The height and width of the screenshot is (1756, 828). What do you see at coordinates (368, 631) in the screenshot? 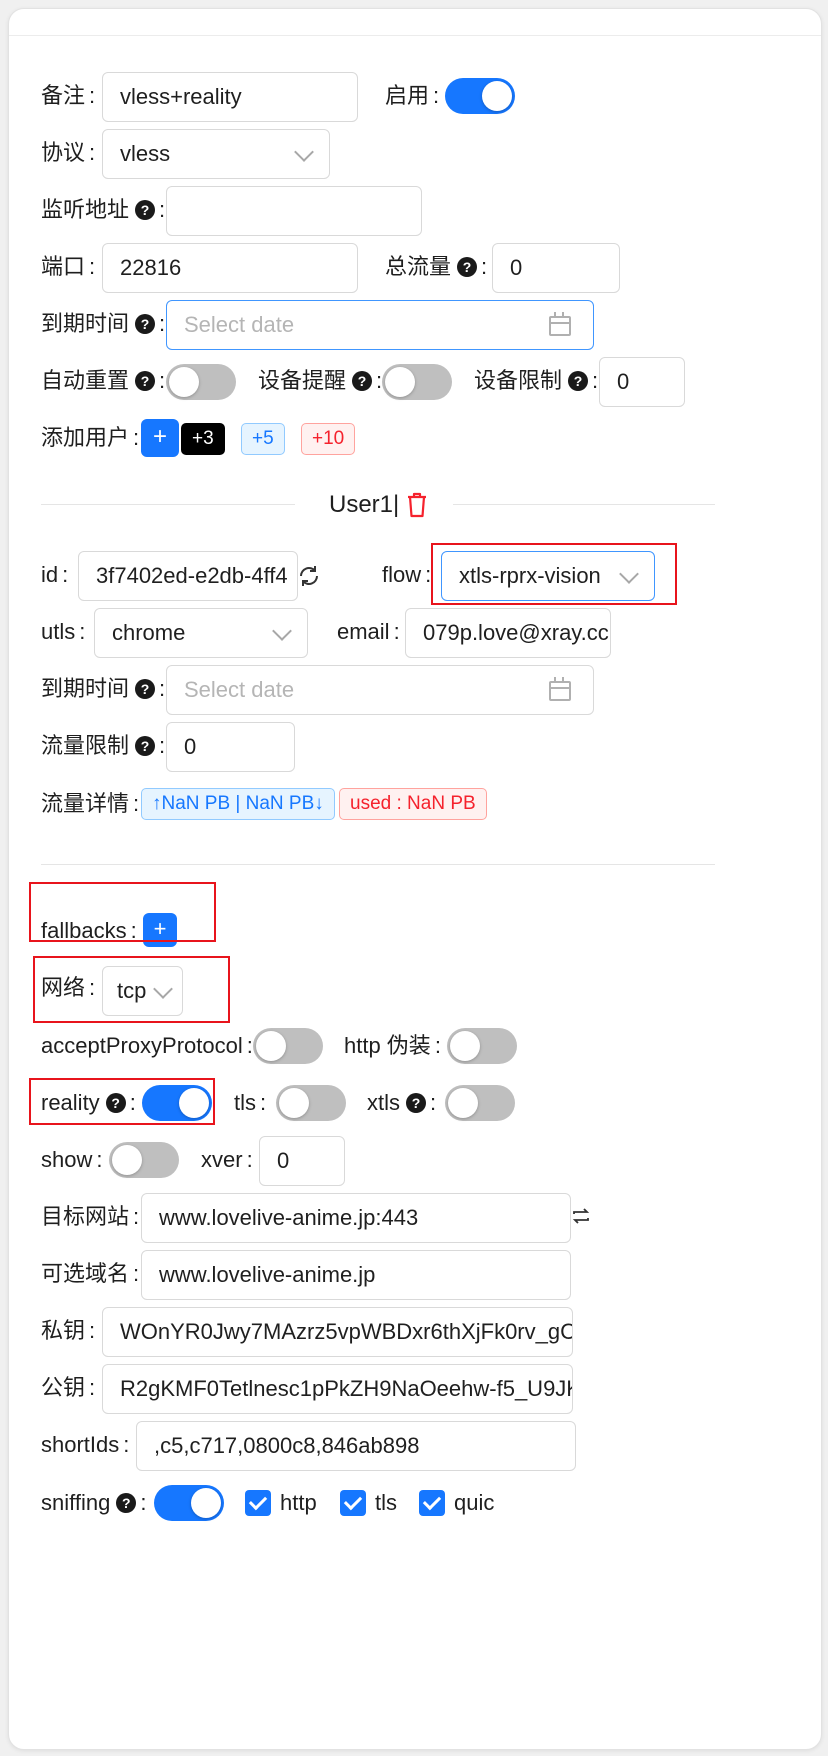
I see `email-label: email:` at bounding box center [368, 631].